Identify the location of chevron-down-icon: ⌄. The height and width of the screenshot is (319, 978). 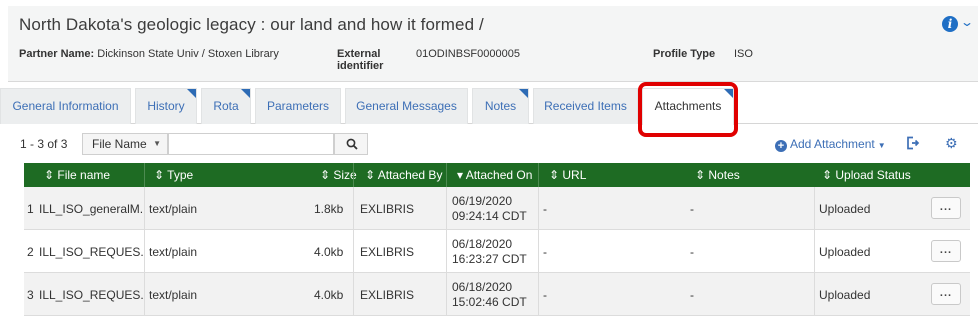
(967, 22).